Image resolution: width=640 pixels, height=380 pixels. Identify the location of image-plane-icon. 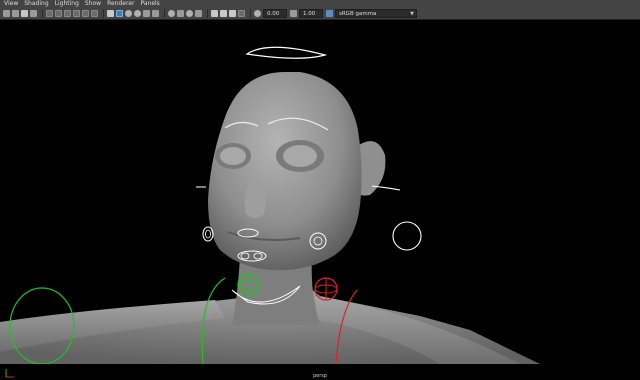
(33, 13).